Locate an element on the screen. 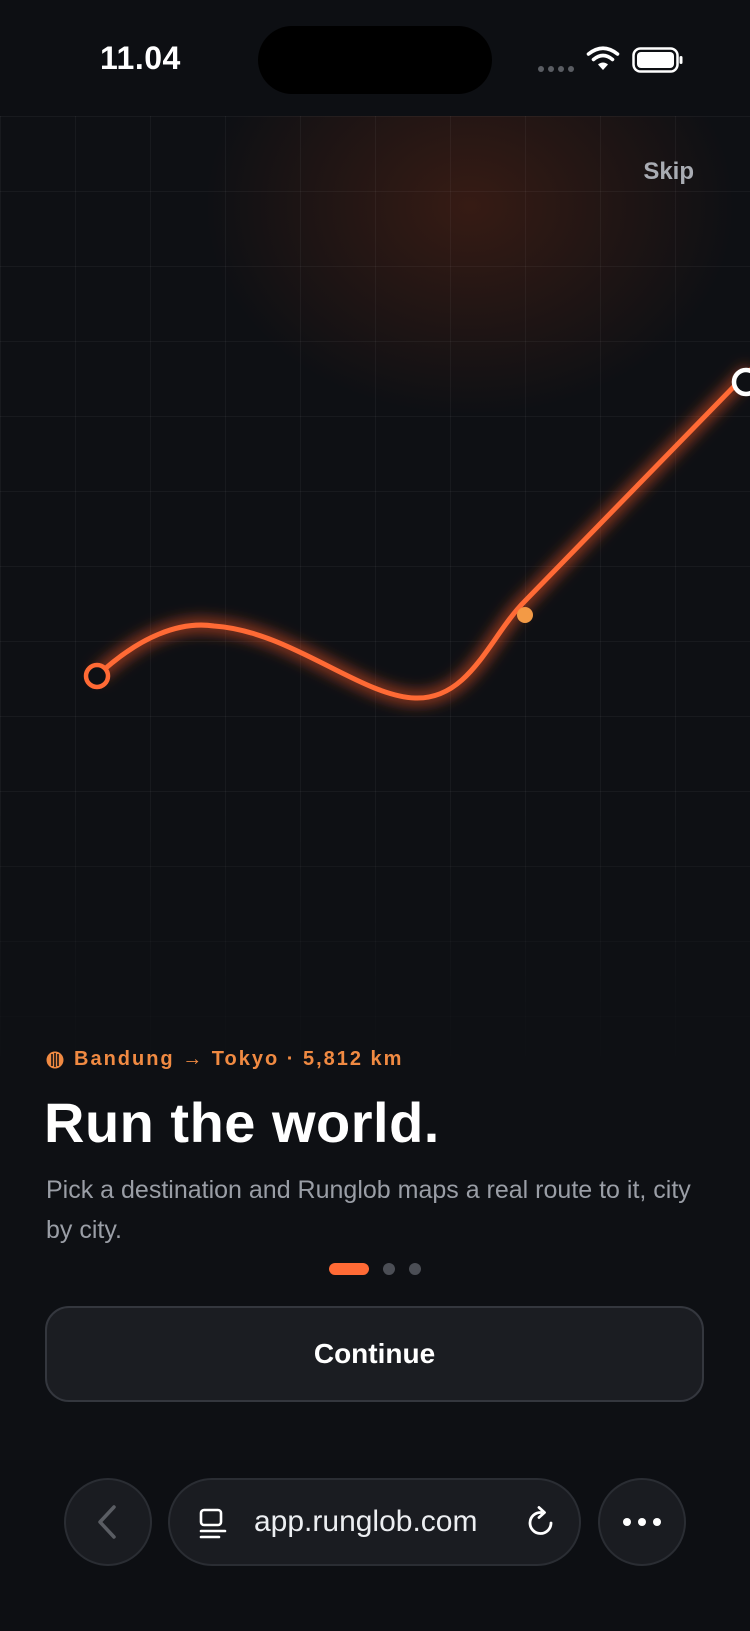  back-button is located at coordinates (108, 1522).